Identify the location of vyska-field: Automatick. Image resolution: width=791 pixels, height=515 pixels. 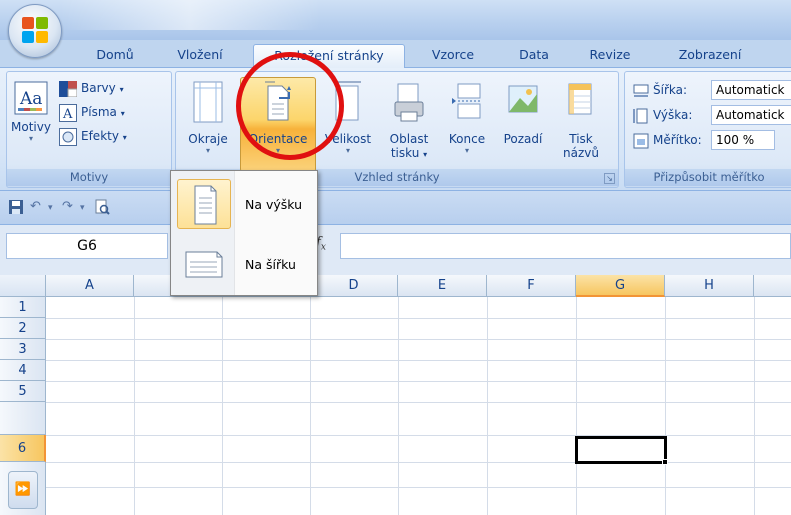
(751, 115).